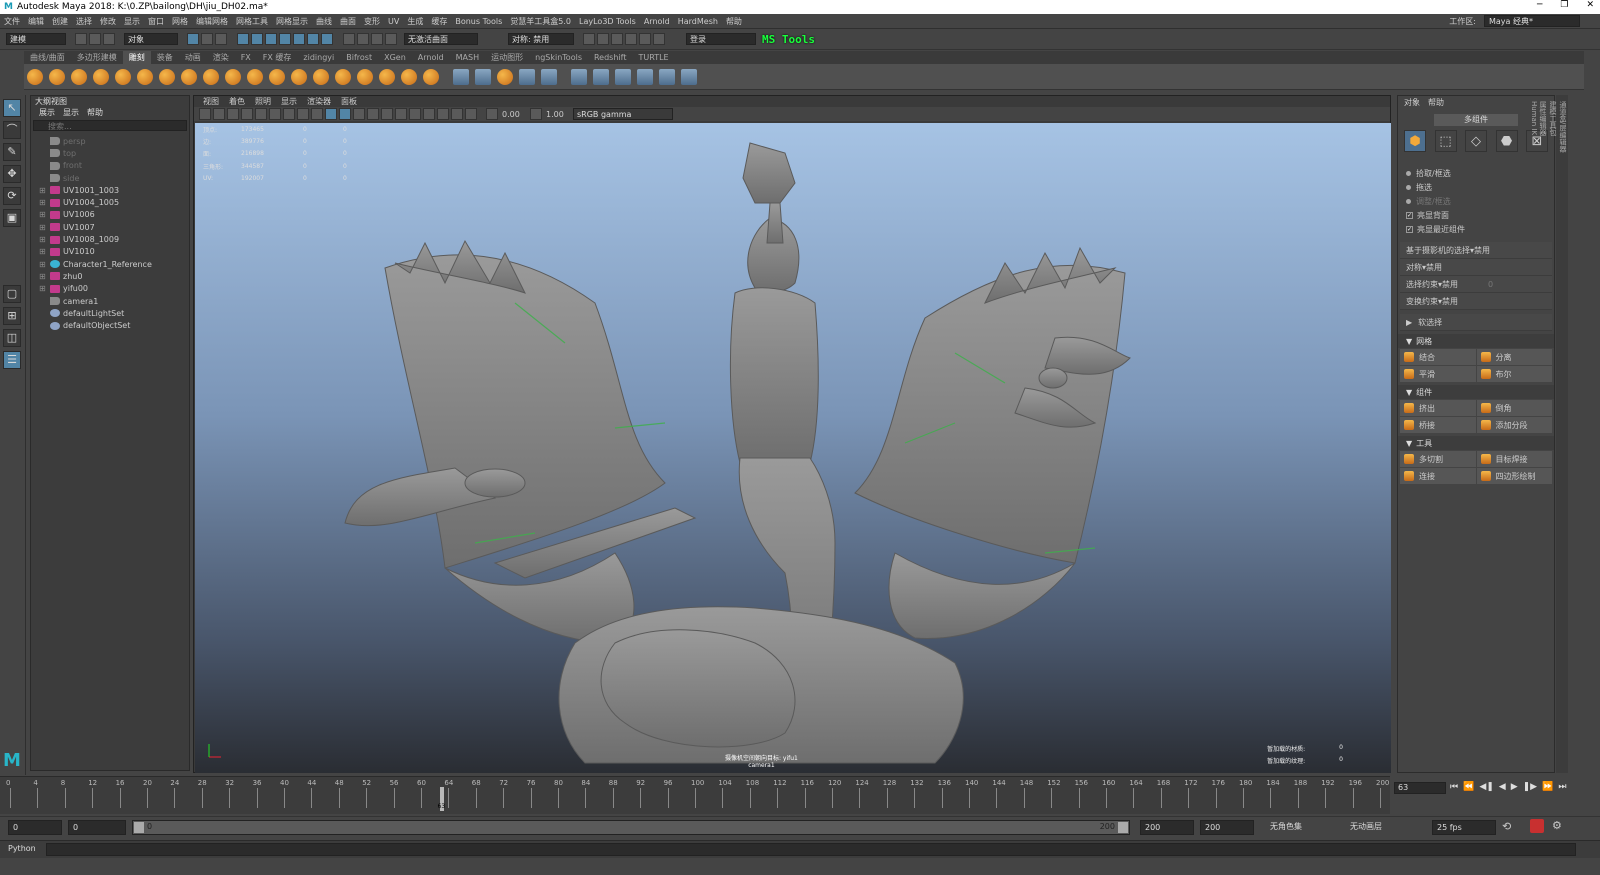  What do you see at coordinates (12, 360) in the screenshot?
I see `outliner-layout-icon: ☰` at bounding box center [12, 360].